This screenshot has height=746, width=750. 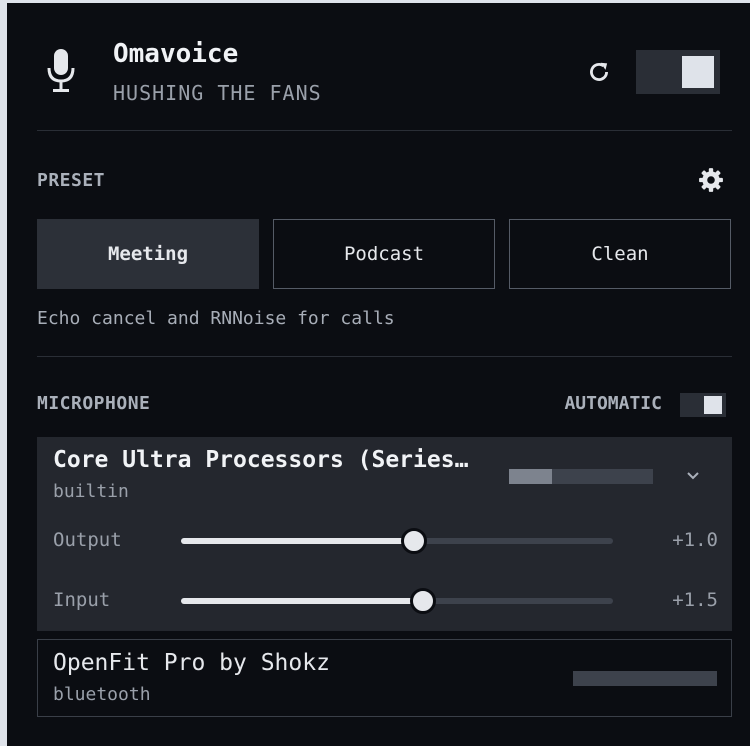 I want to click on app-title: Omavoice, so click(x=176, y=54).